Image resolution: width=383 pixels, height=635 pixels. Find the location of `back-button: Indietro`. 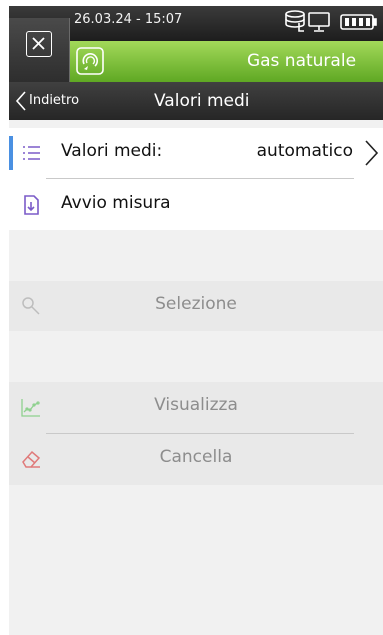

back-button: Indietro is located at coordinates (59, 101).